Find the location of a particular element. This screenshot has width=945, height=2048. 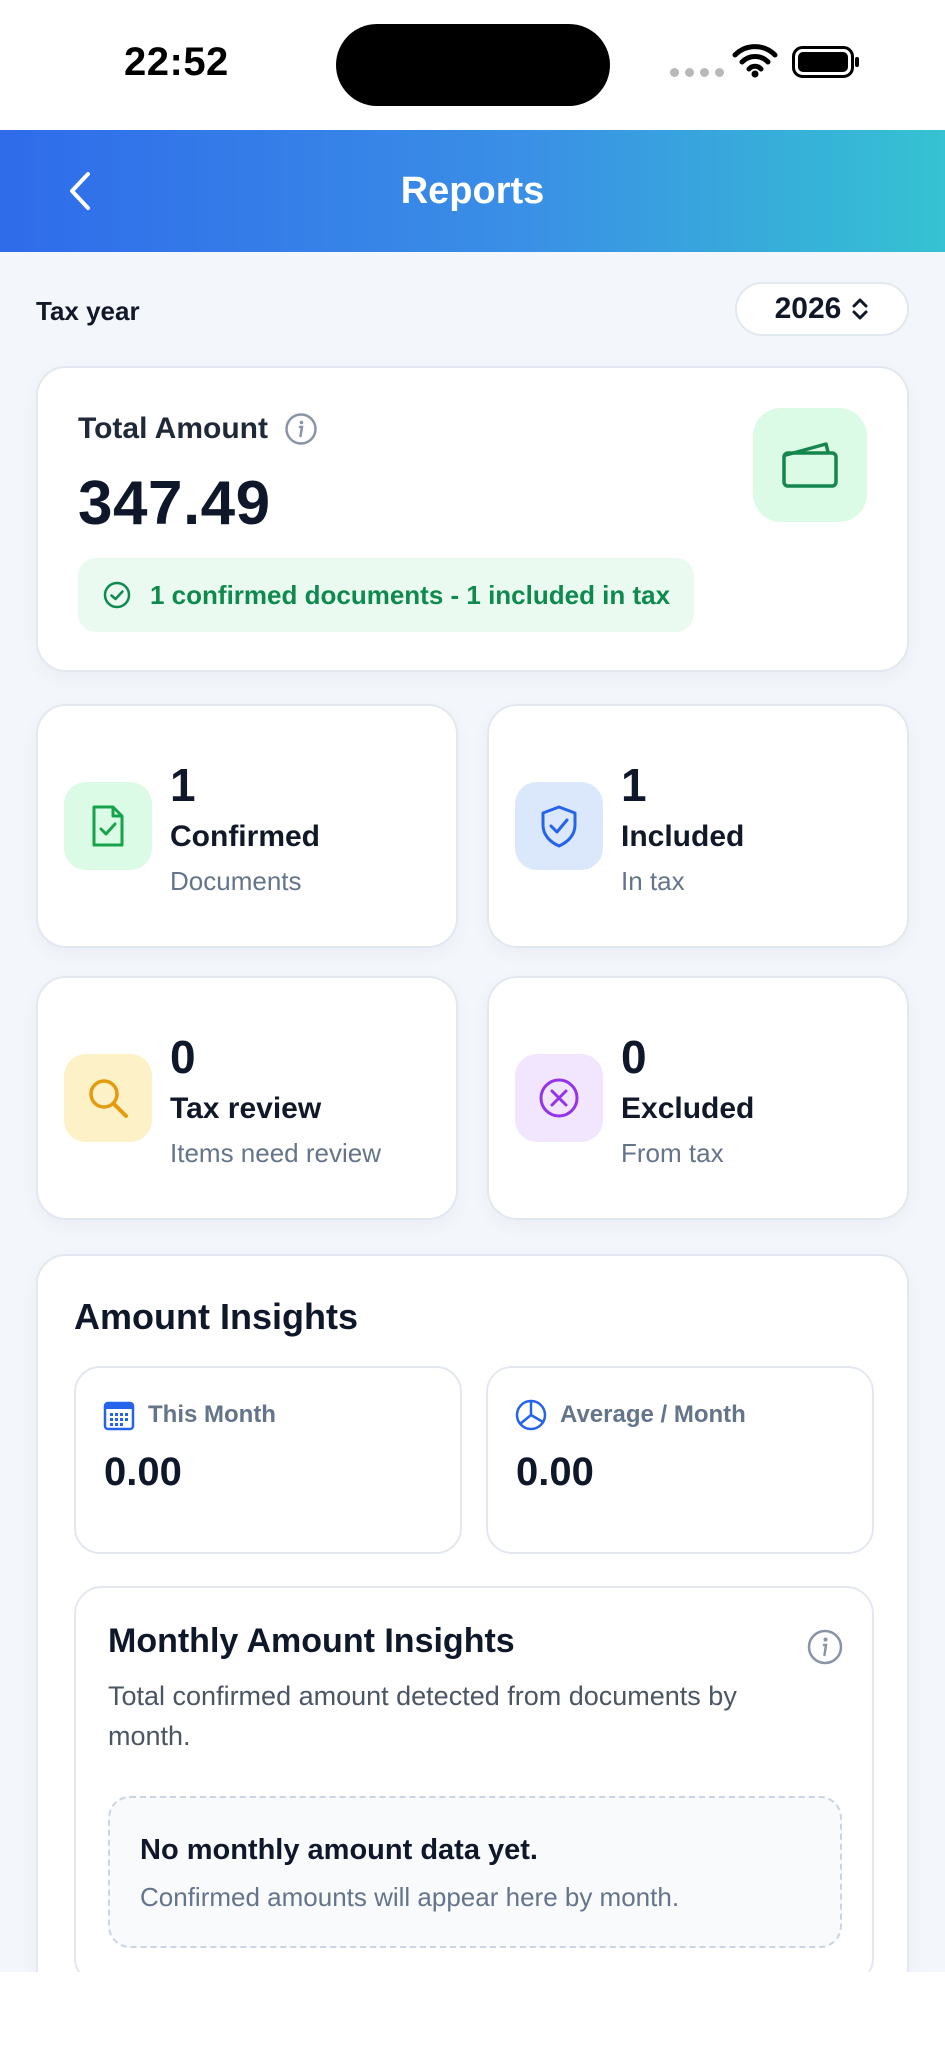

page-title: Reports is located at coordinates (472, 191).